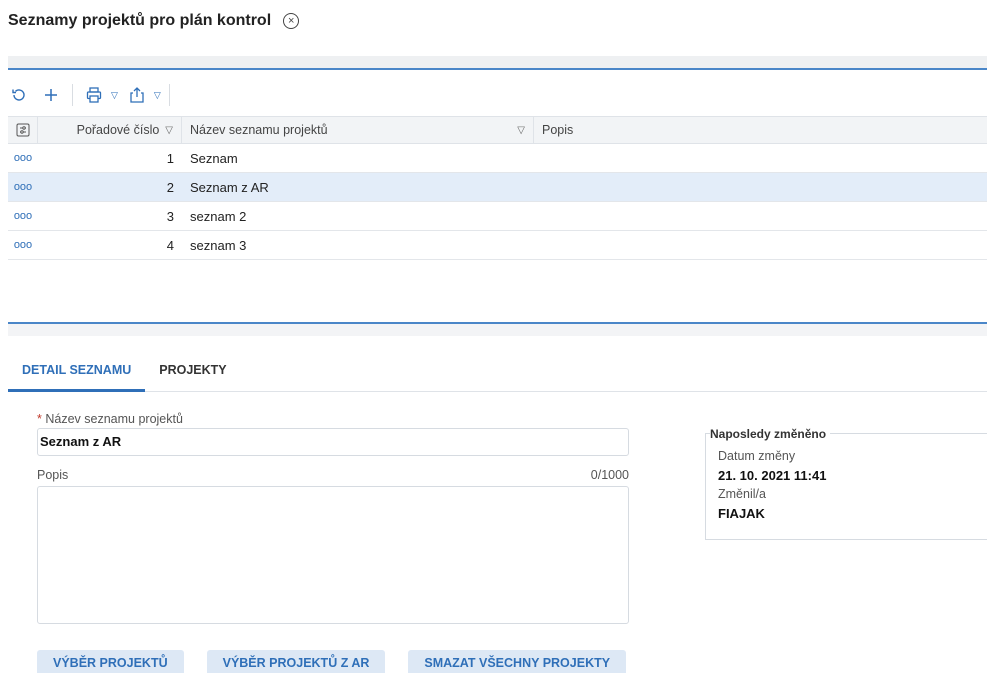  What do you see at coordinates (497, 329) in the screenshot?
I see `splitter` at bounding box center [497, 329].